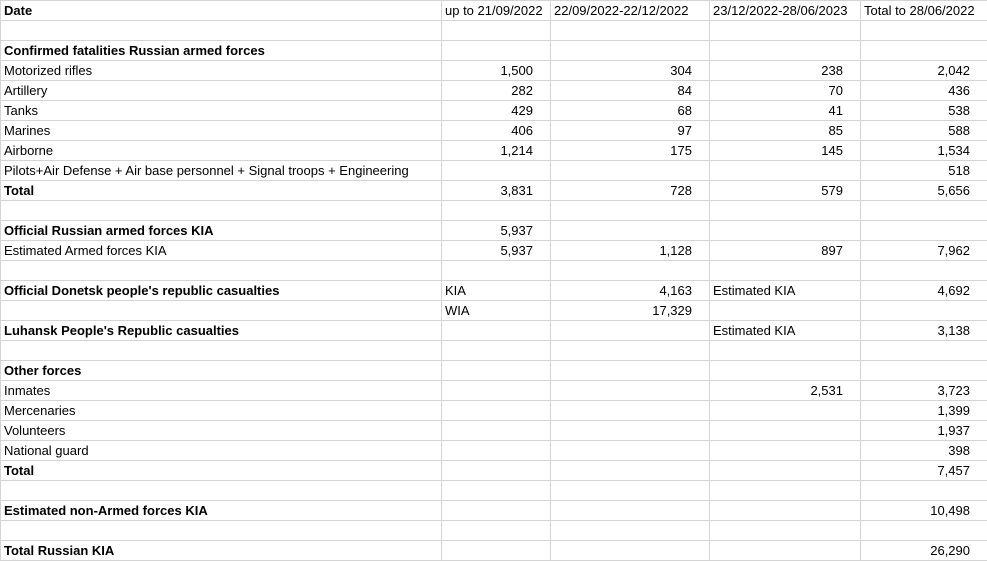  Describe the element at coordinates (221, 390) in the screenshot. I see `row-label-cell: Inmates` at that location.